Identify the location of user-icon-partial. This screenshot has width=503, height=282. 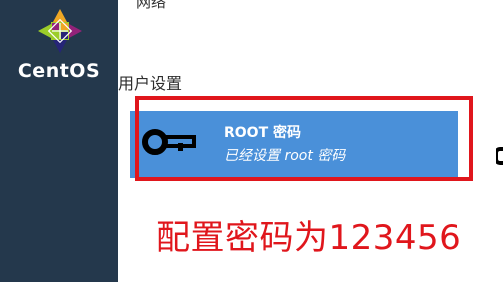
(499, 157).